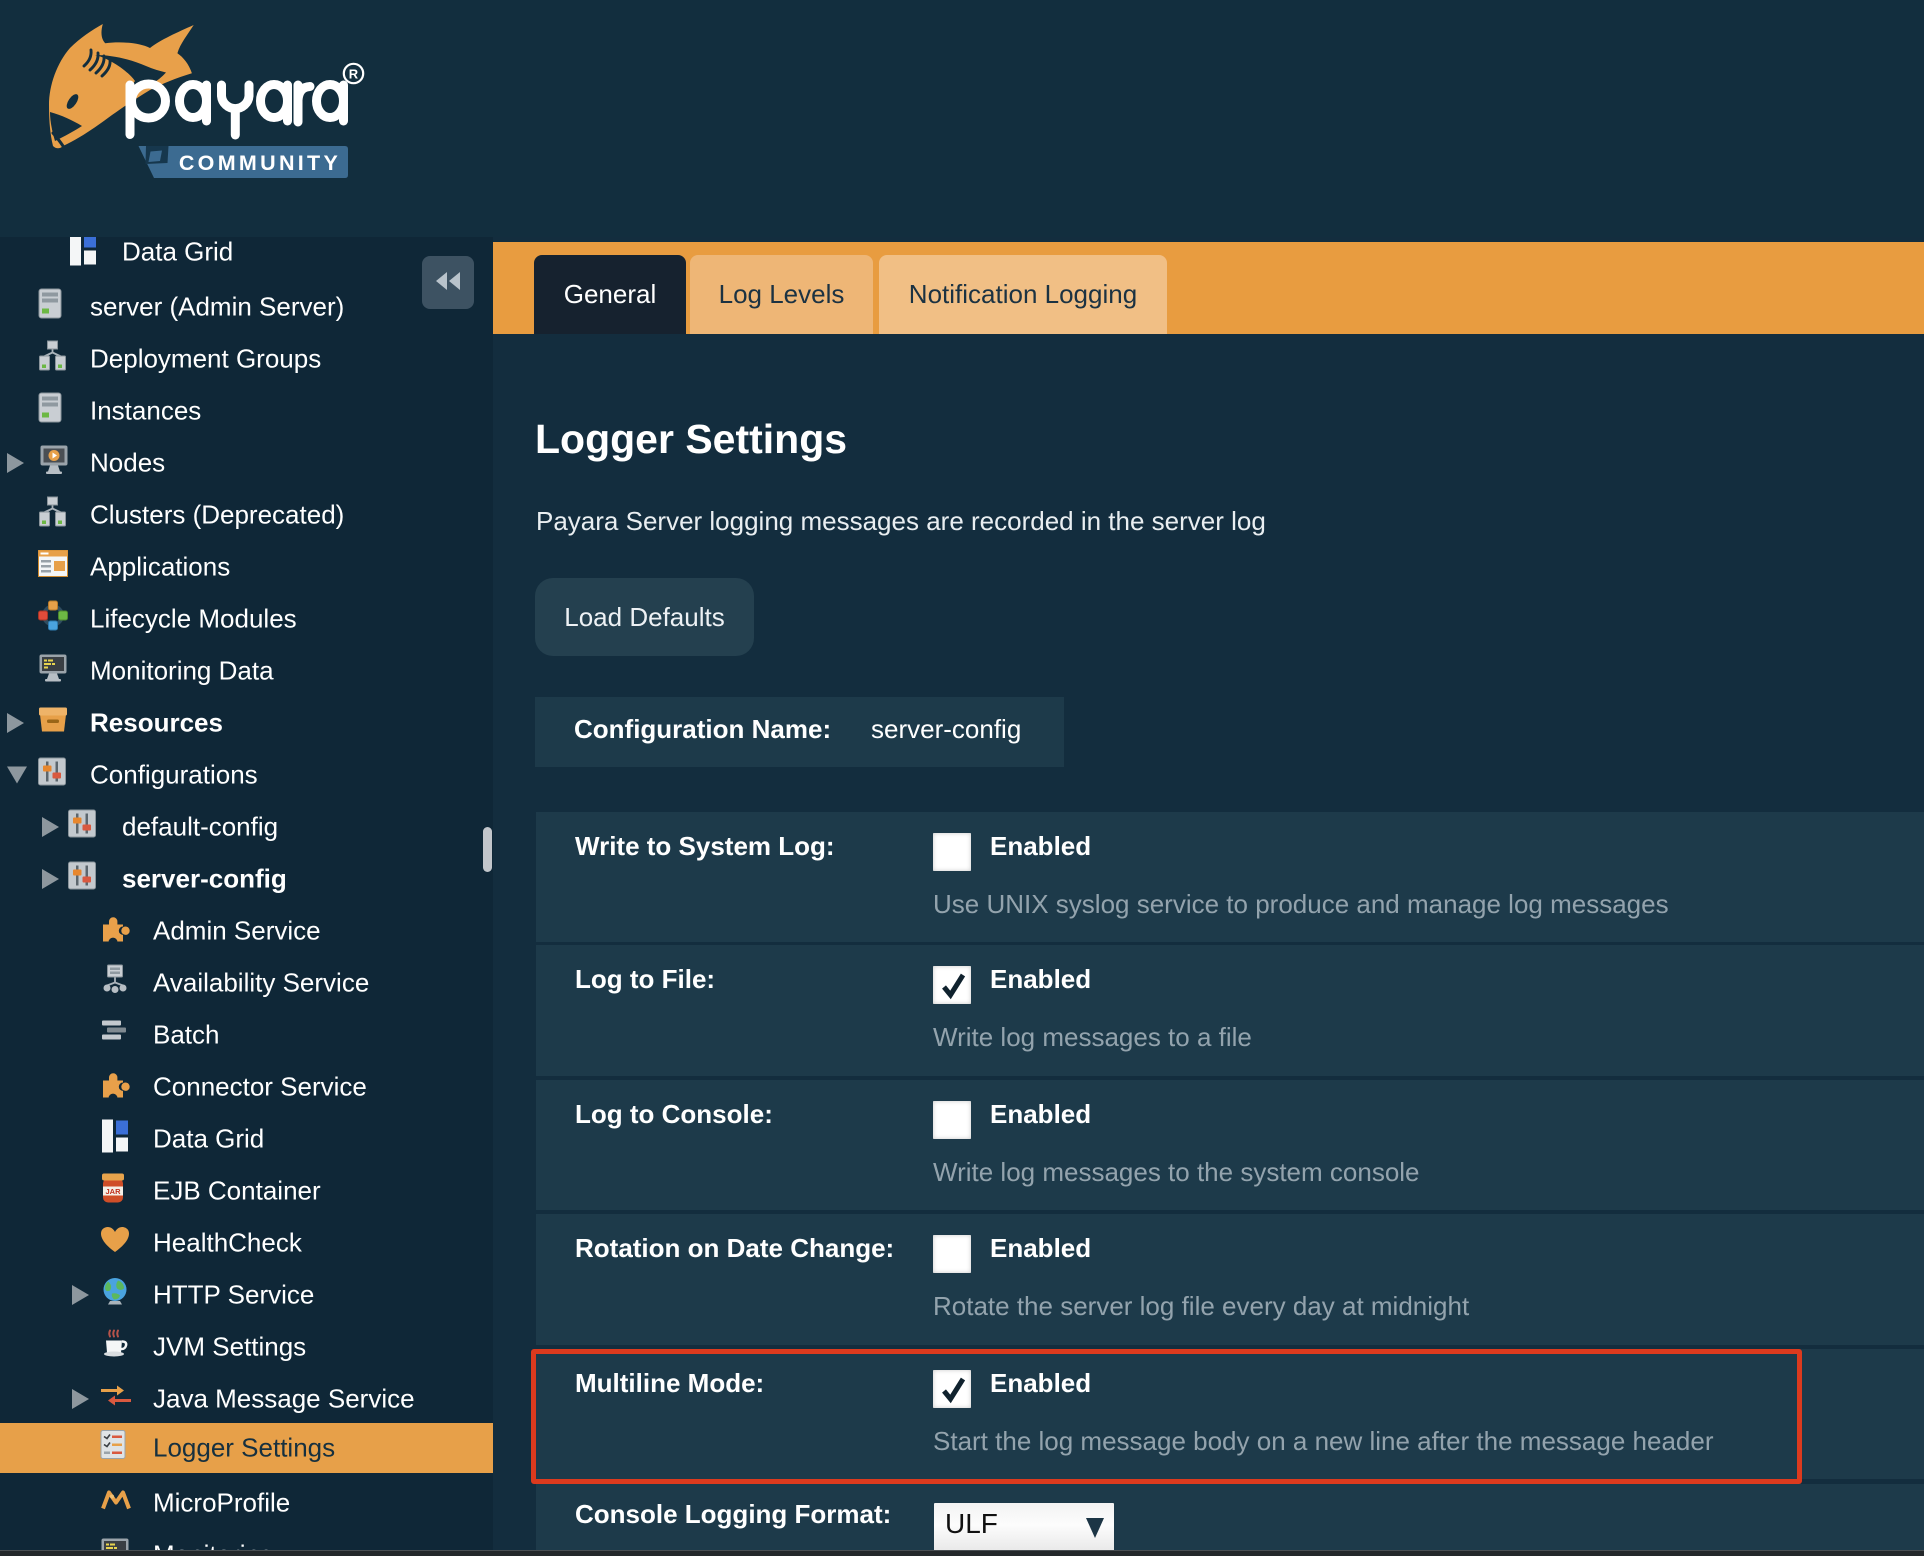 This screenshot has width=1924, height=1556. I want to click on svg-text: R, so click(354, 74).